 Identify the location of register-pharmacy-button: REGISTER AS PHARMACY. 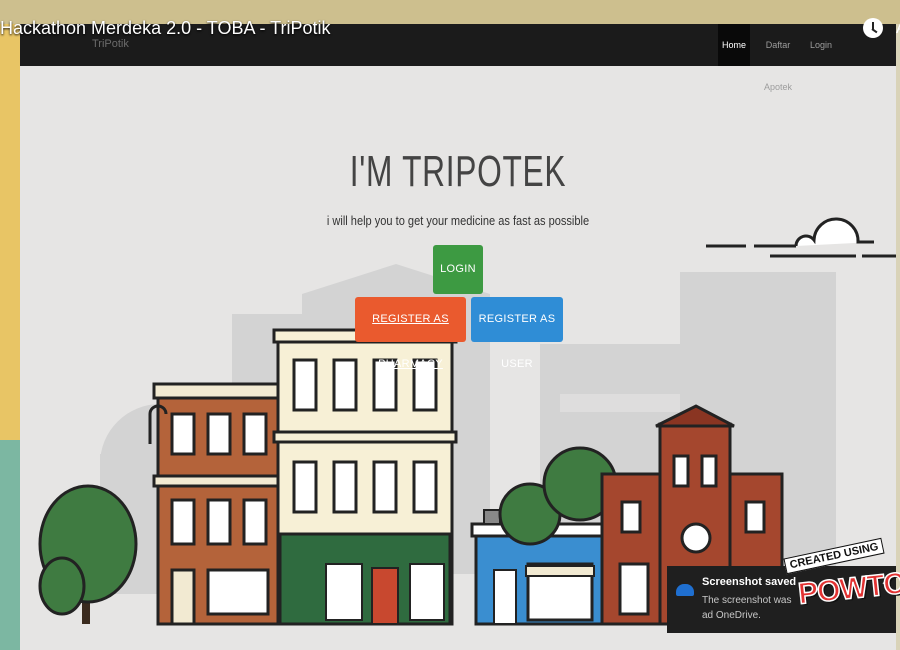
(410, 333).